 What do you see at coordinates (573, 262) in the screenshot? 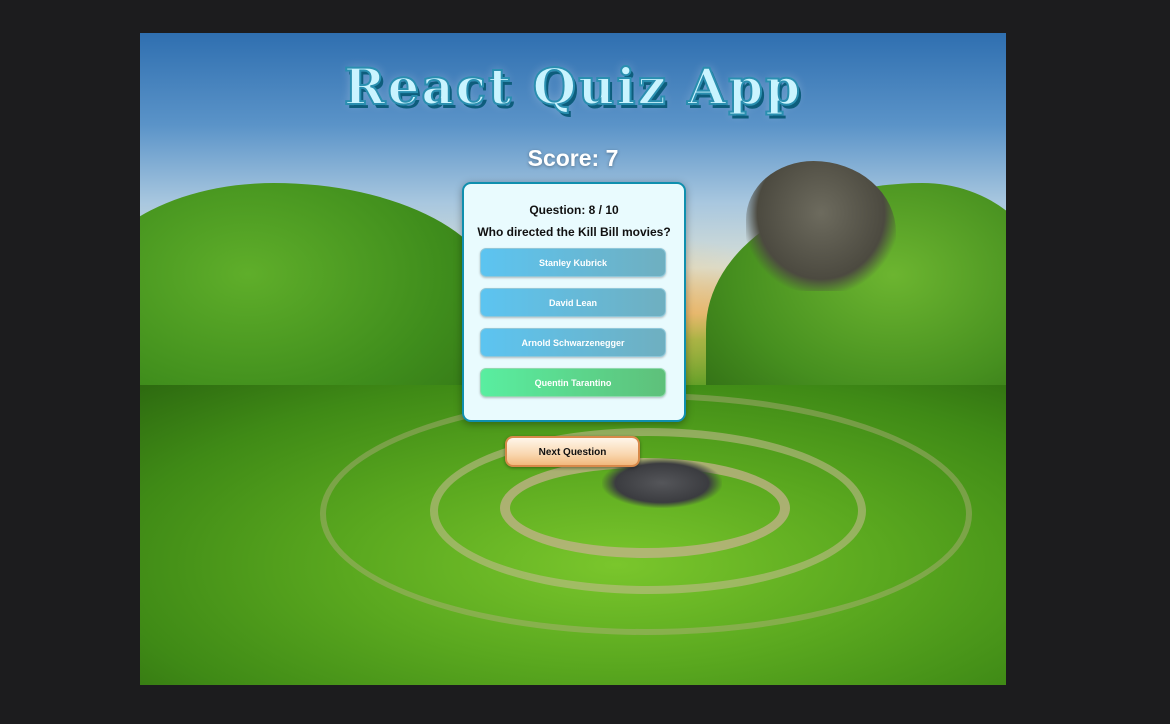
I see `answer-button: Stanley Kubrick` at bounding box center [573, 262].